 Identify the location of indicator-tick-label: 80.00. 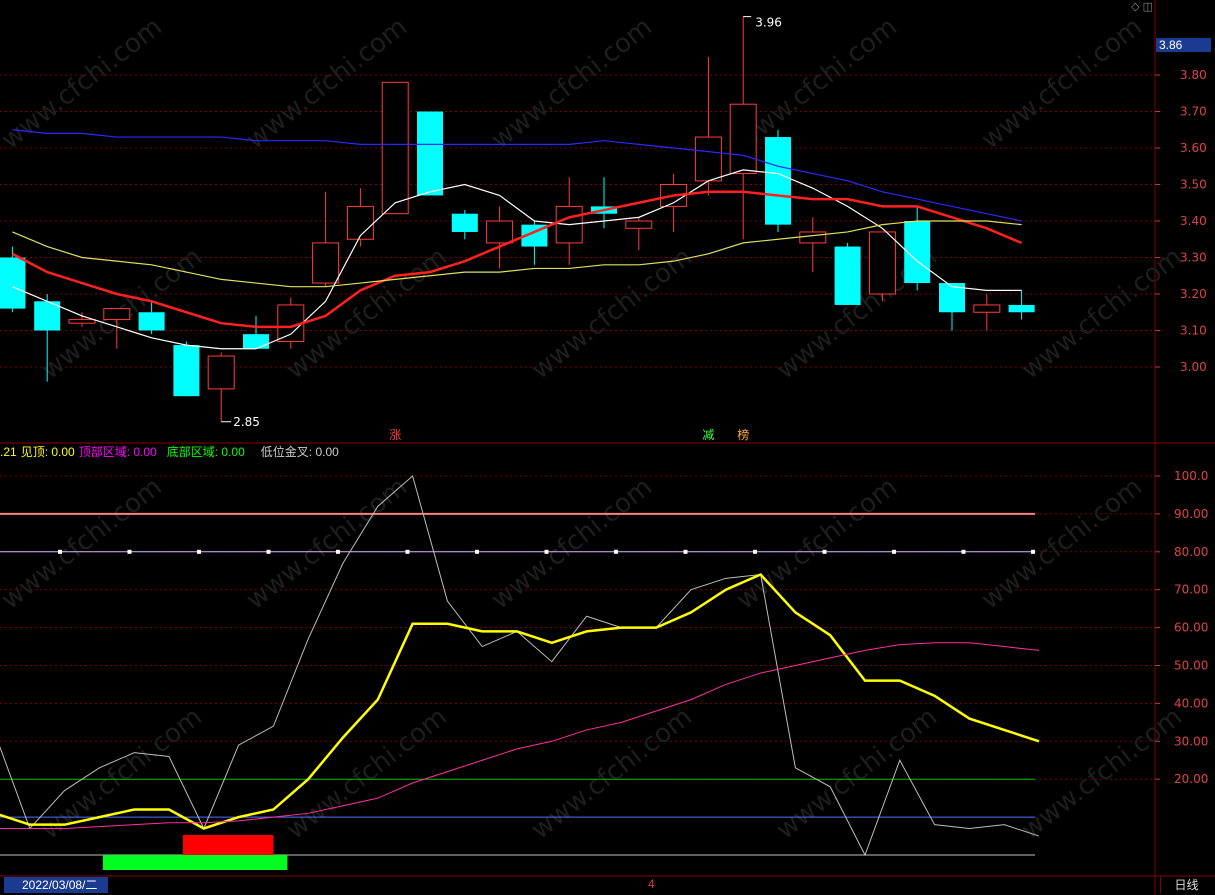
(1191, 552).